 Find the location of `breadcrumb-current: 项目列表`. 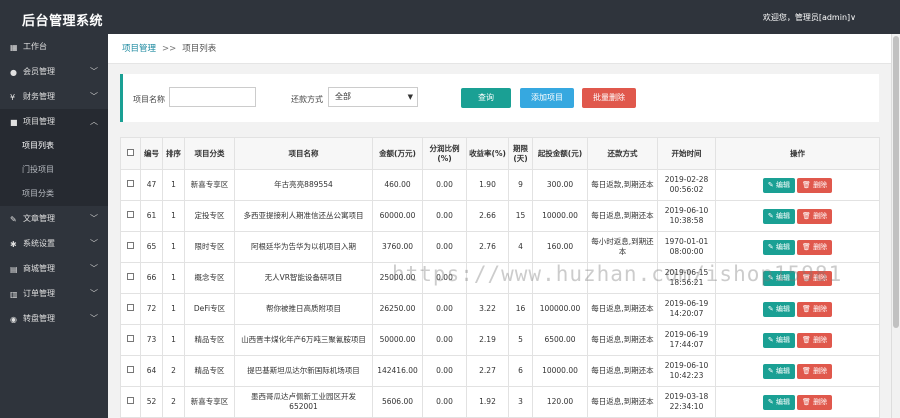

breadcrumb-current: 项目列表 is located at coordinates (199, 49).